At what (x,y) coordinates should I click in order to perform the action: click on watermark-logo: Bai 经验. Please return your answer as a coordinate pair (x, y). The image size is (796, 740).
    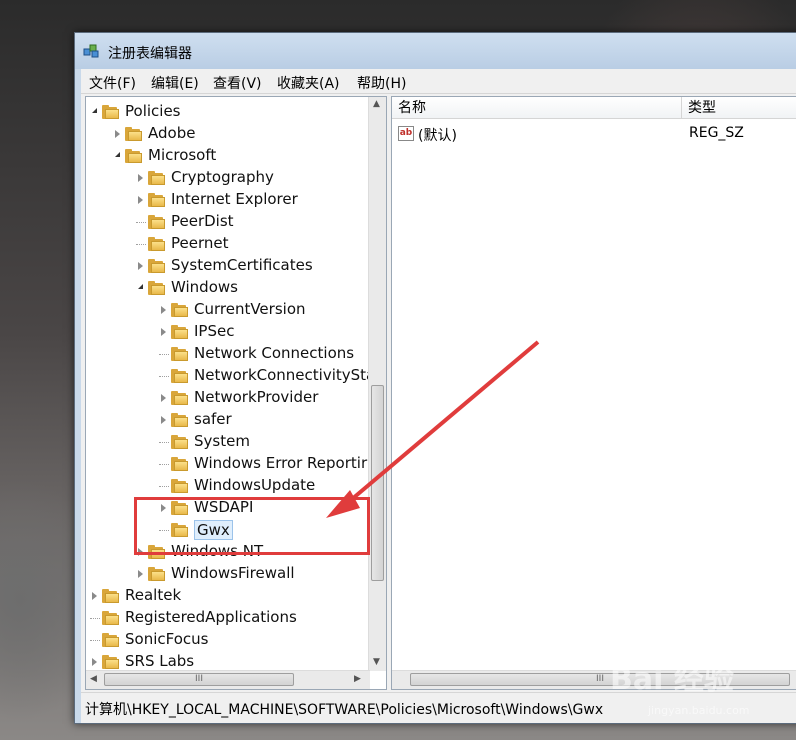
    Looking at the image, I should click on (672, 679).